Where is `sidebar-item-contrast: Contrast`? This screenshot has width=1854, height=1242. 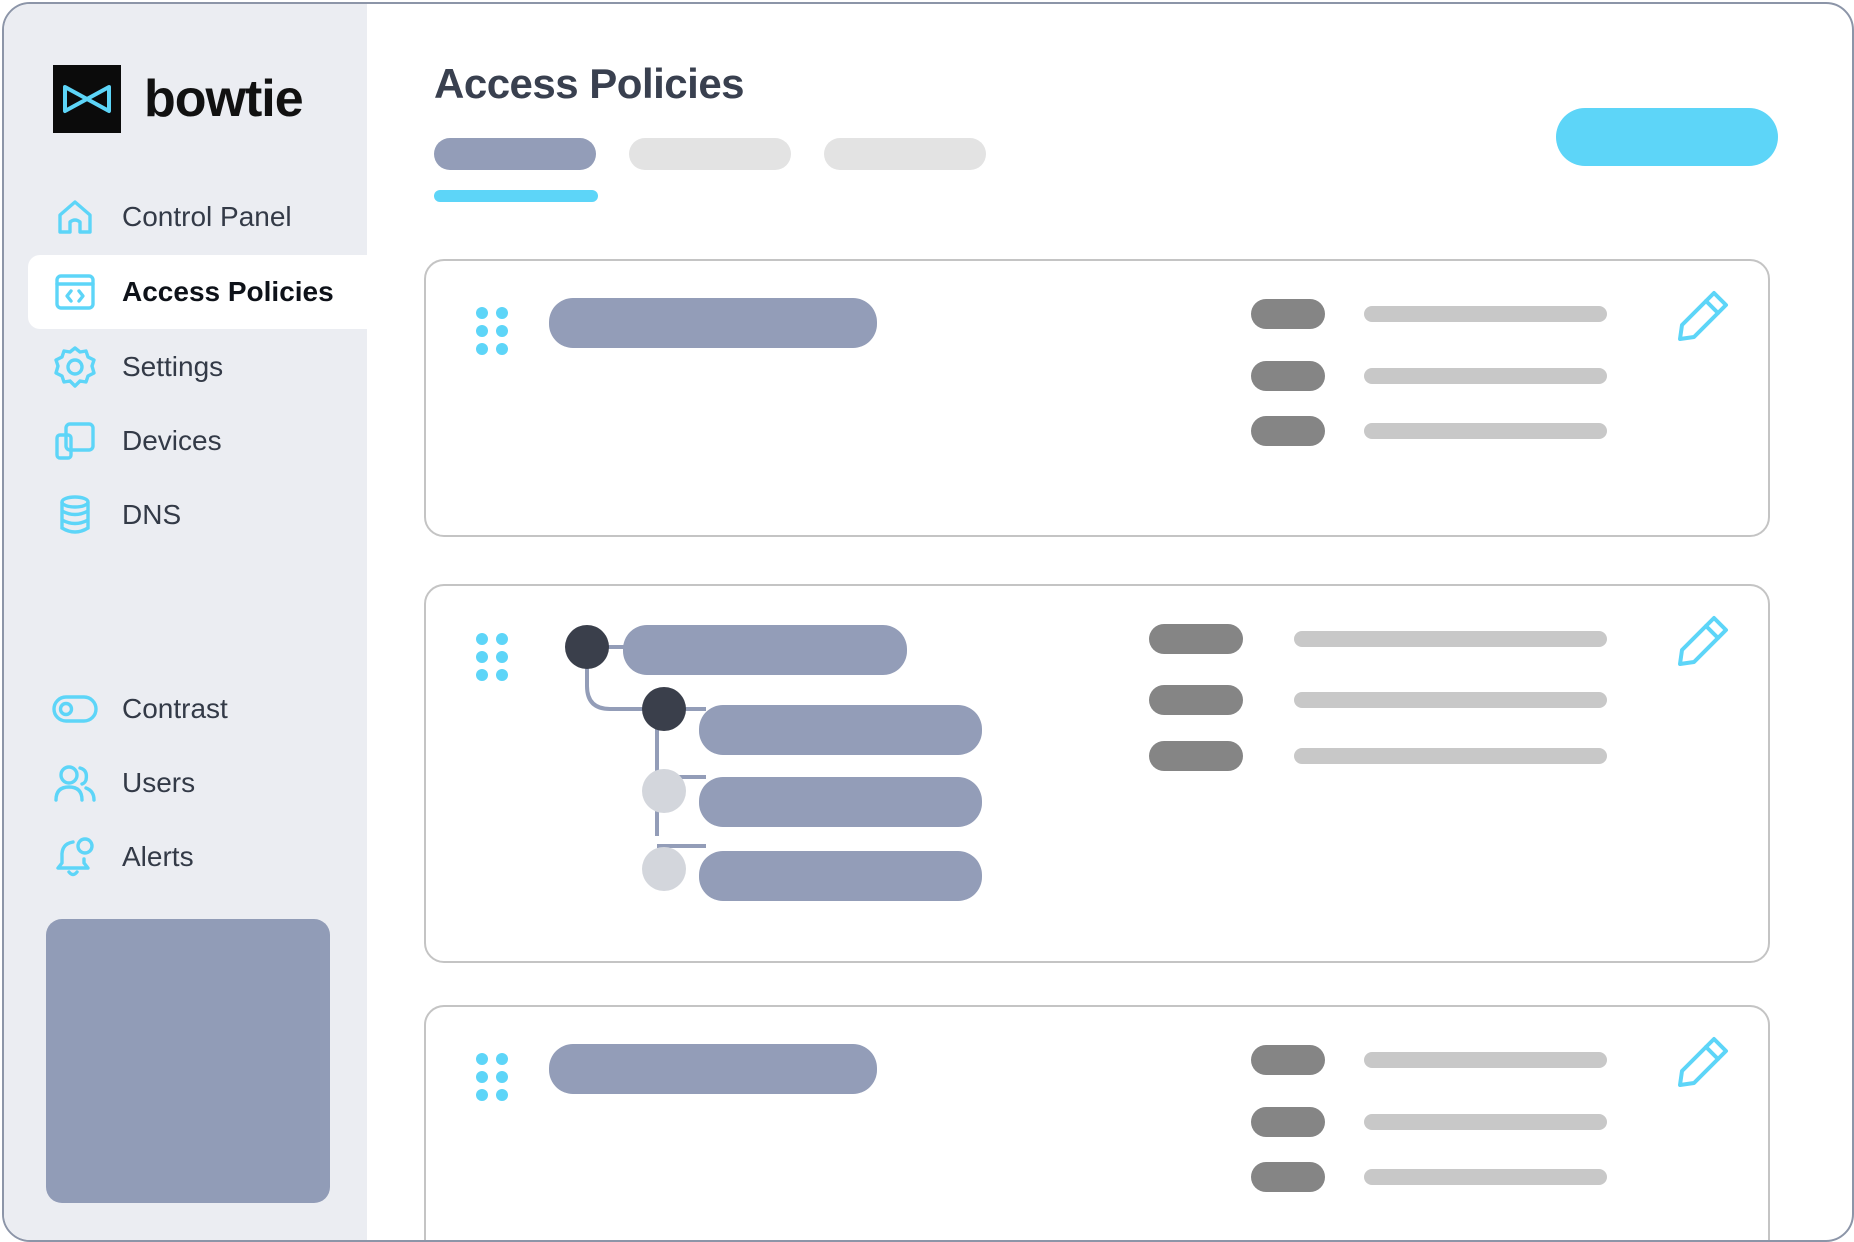
sidebar-item-contrast: Contrast is located at coordinates (197, 709).